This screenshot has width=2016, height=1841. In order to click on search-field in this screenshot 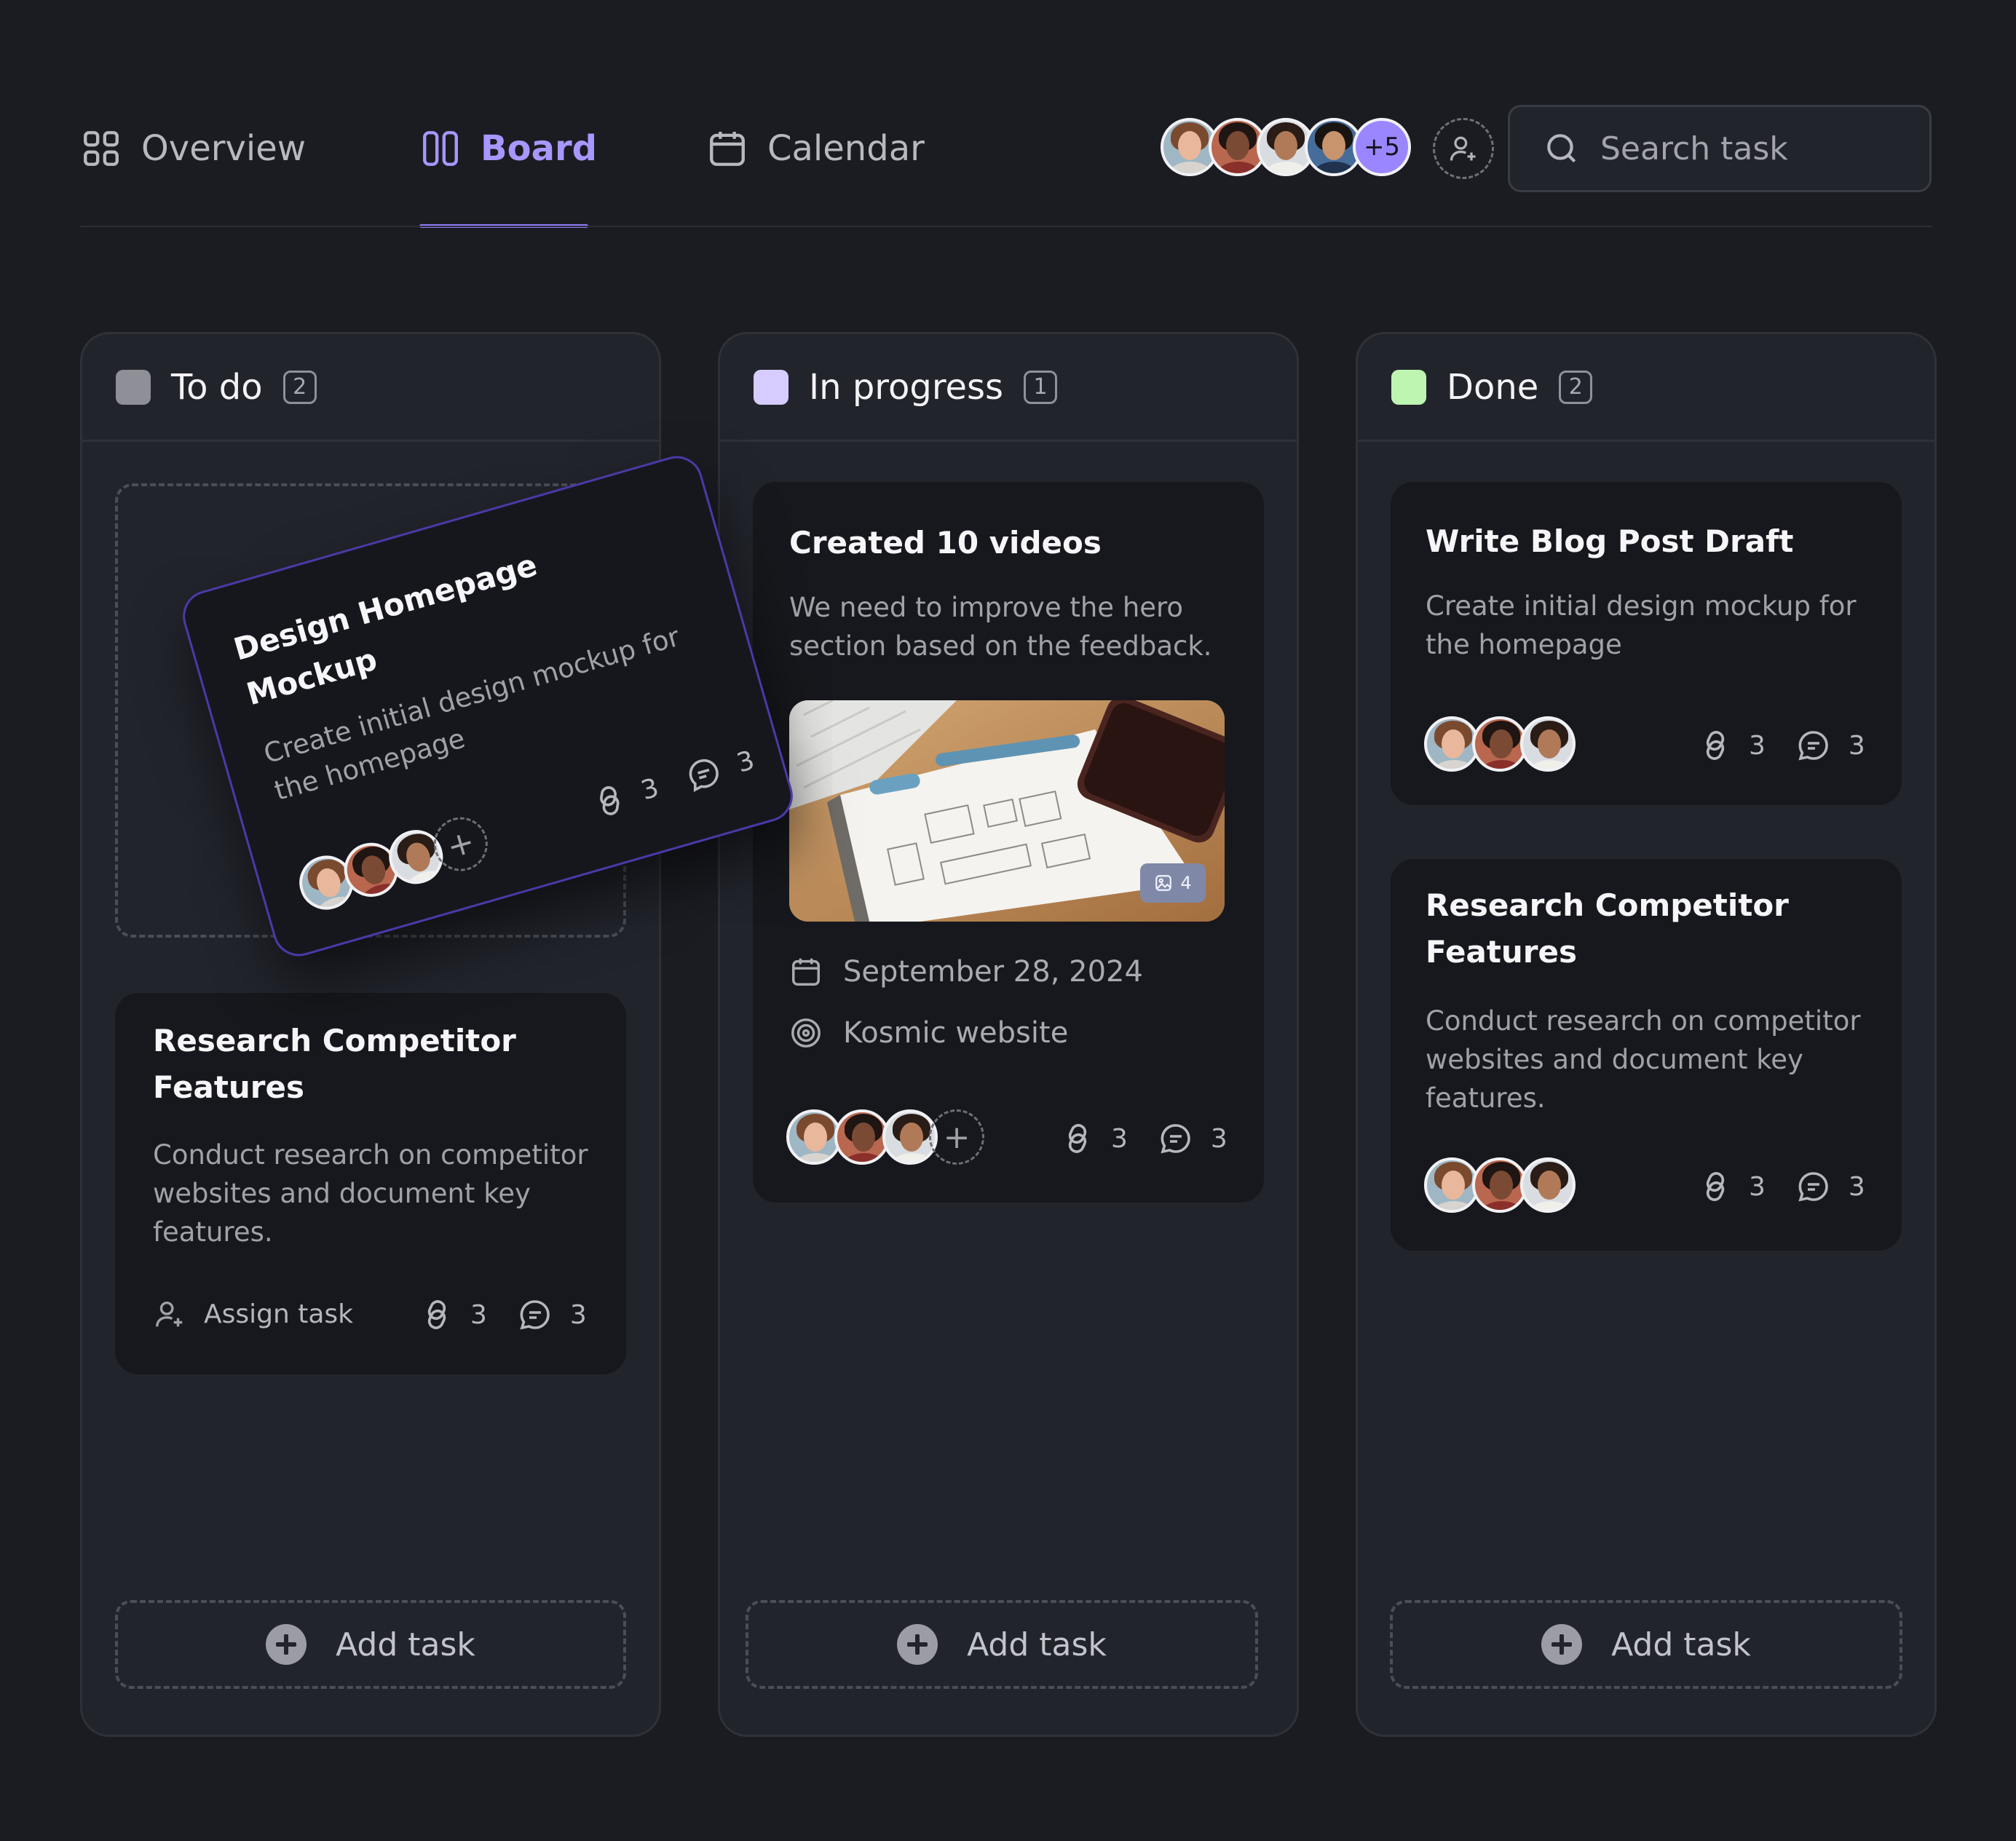, I will do `click(1720, 148)`.